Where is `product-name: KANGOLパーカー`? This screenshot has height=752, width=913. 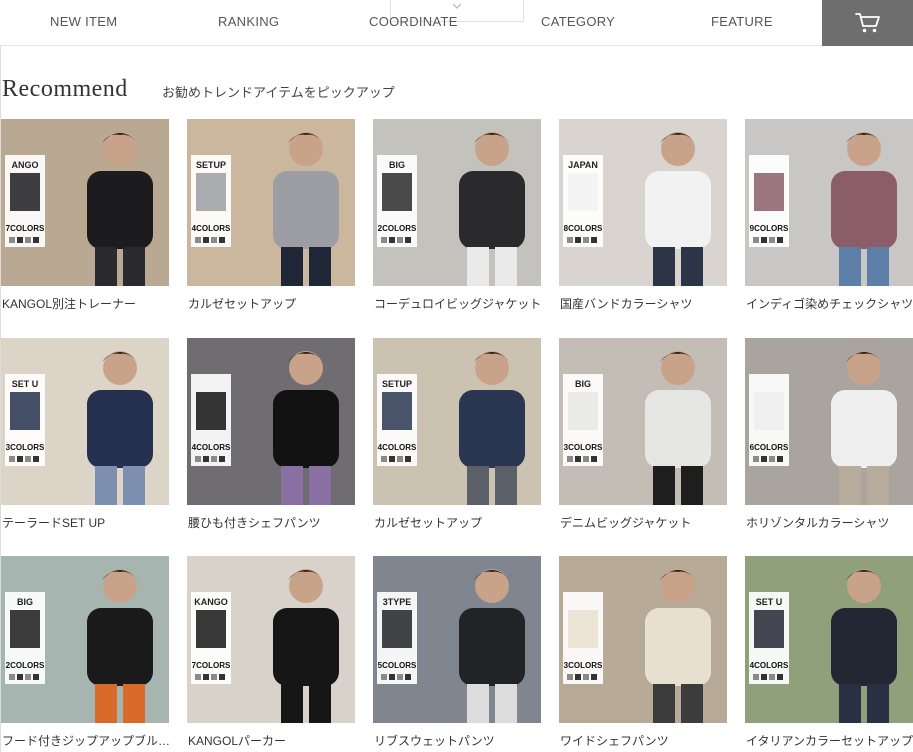 product-name: KANGOLパーカー is located at coordinates (275, 740).